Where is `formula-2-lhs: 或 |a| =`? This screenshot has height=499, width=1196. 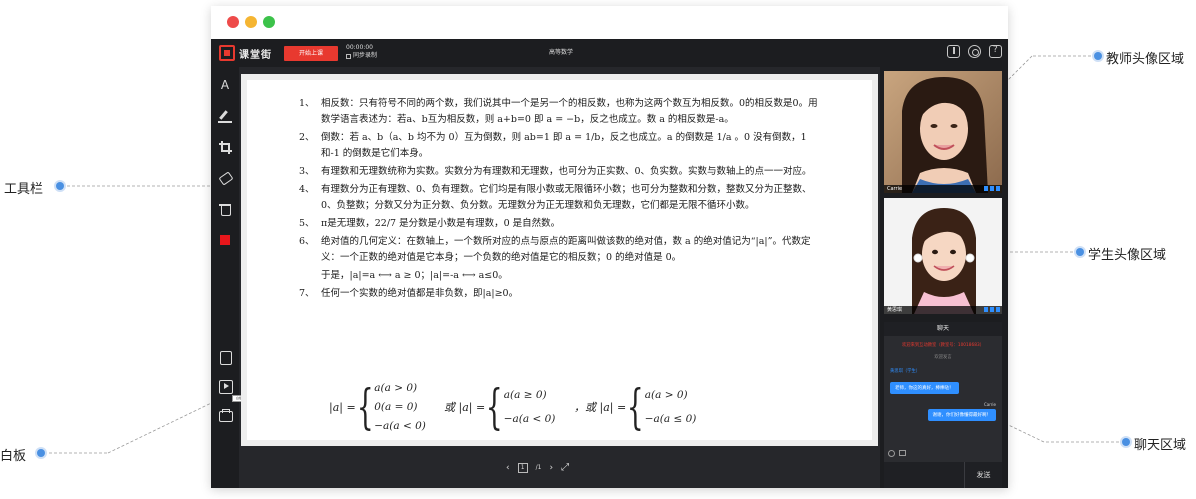 formula-2-lhs: 或 |a| = is located at coordinates (465, 407).